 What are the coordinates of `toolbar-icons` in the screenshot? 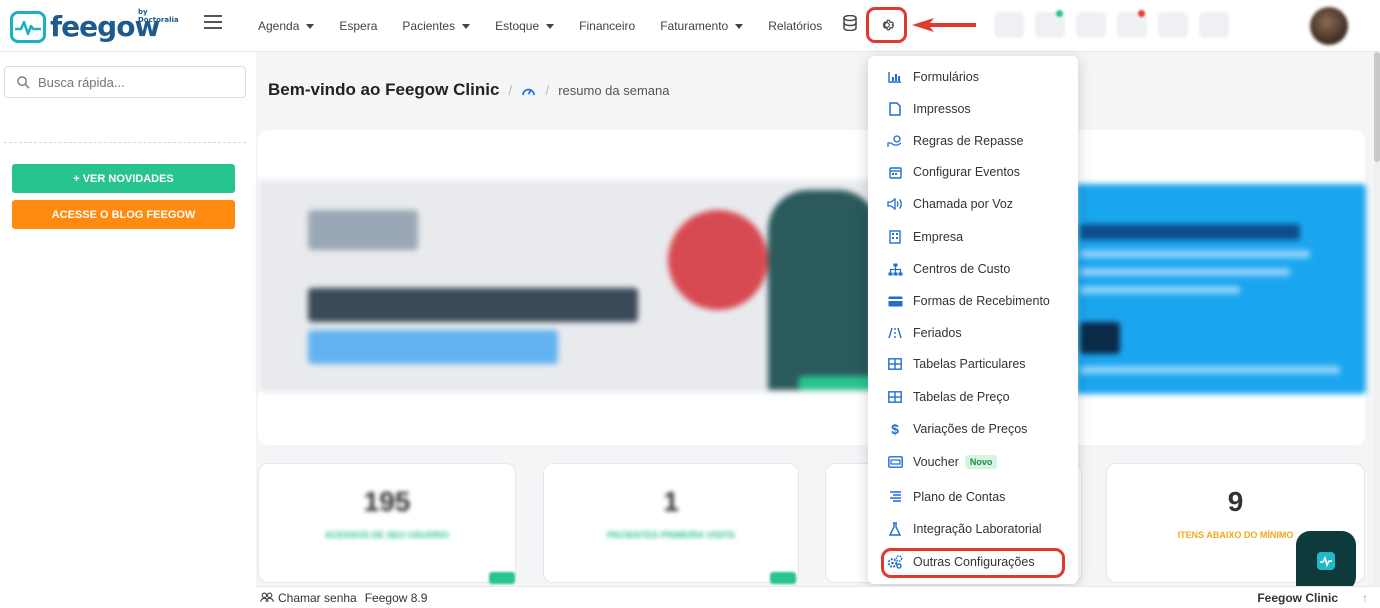 It's located at (1117, 24).